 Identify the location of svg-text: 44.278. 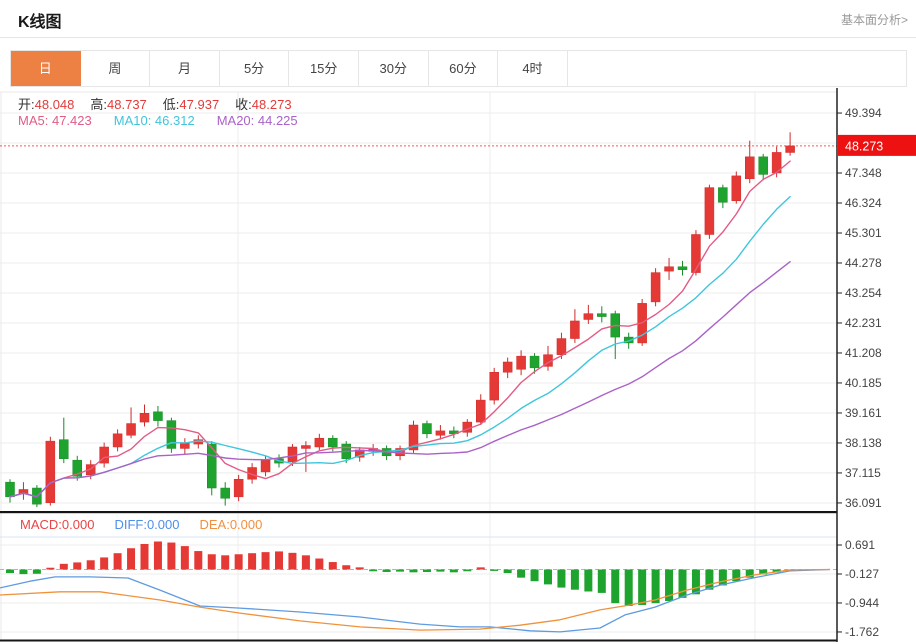
(863, 263).